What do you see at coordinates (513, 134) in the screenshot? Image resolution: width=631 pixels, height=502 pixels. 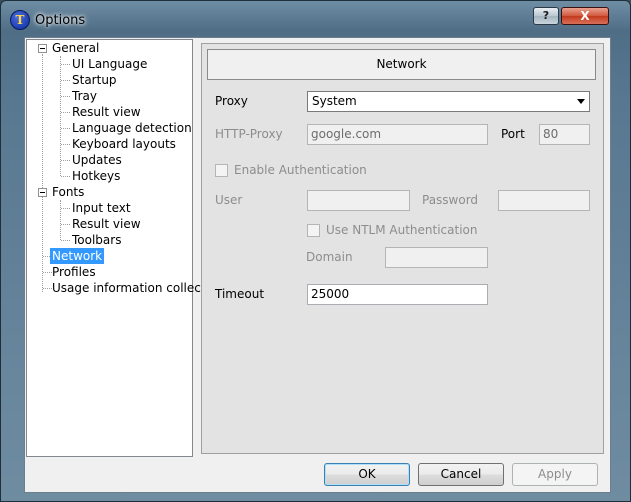 I see `port-label: Port` at bounding box center [513, 134].